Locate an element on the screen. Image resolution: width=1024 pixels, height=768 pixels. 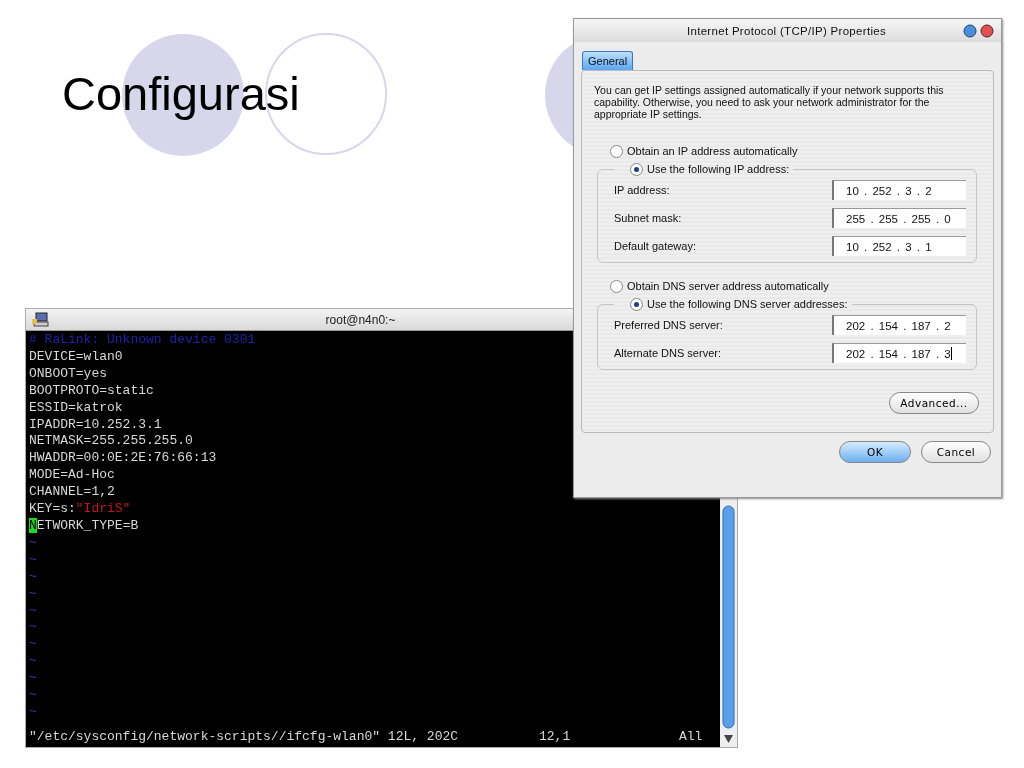
window-buttons-icon is located at coordinates (979, 30).